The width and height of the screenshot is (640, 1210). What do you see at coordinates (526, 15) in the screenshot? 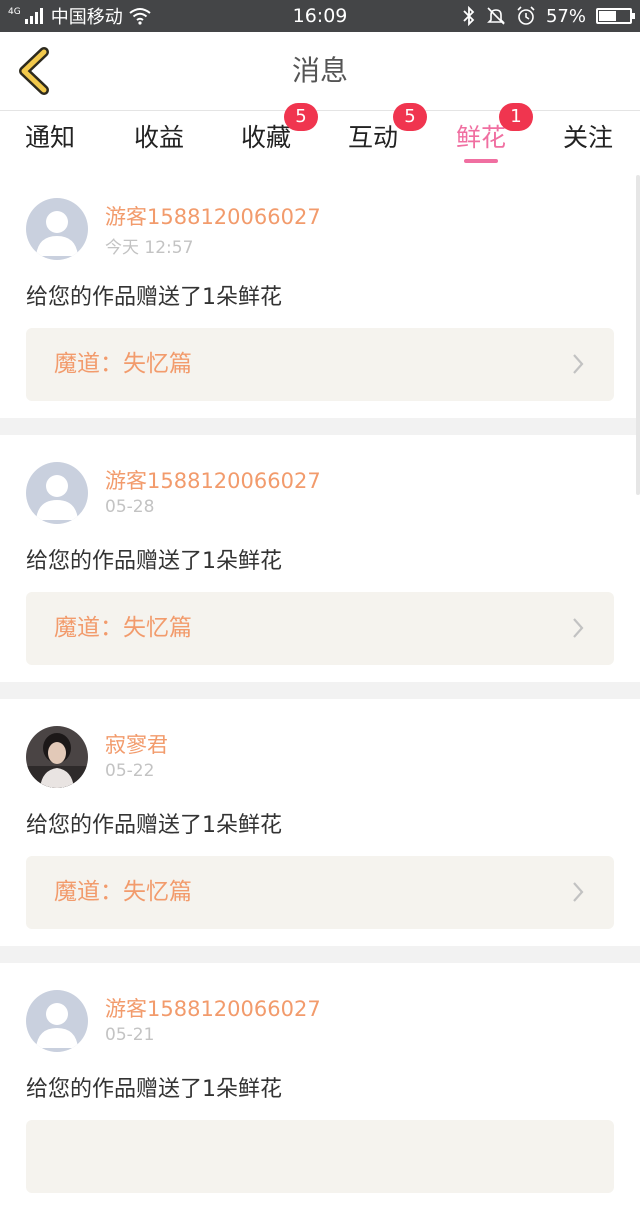
I see `alarm-icon` at bounding box center [526, 15].